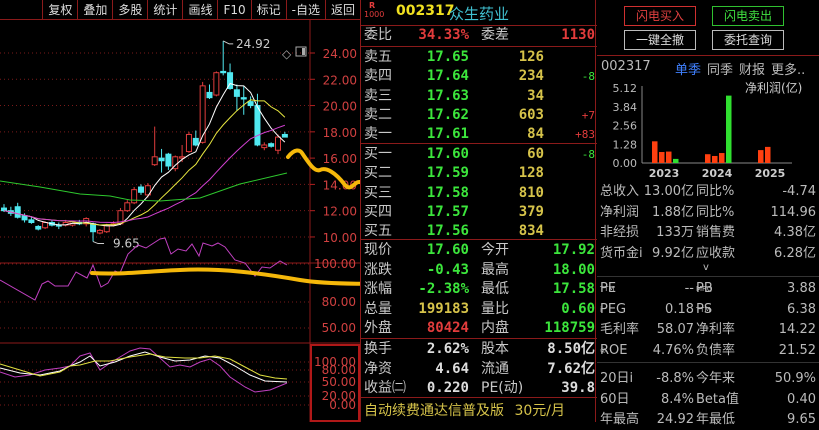  Describe the element at coordinates (303, 51) in the screenshot. I see `panel-toggle-icon-fill` at that location.